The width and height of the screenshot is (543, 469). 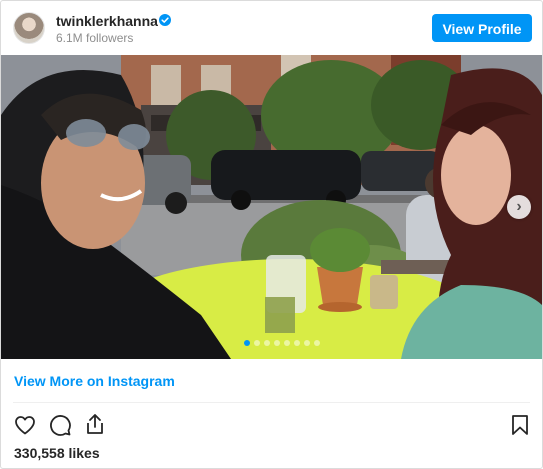 What do you see at coordinates (271, 402) in the screenshot?
I see `divider` at bounding box center [271, 402].